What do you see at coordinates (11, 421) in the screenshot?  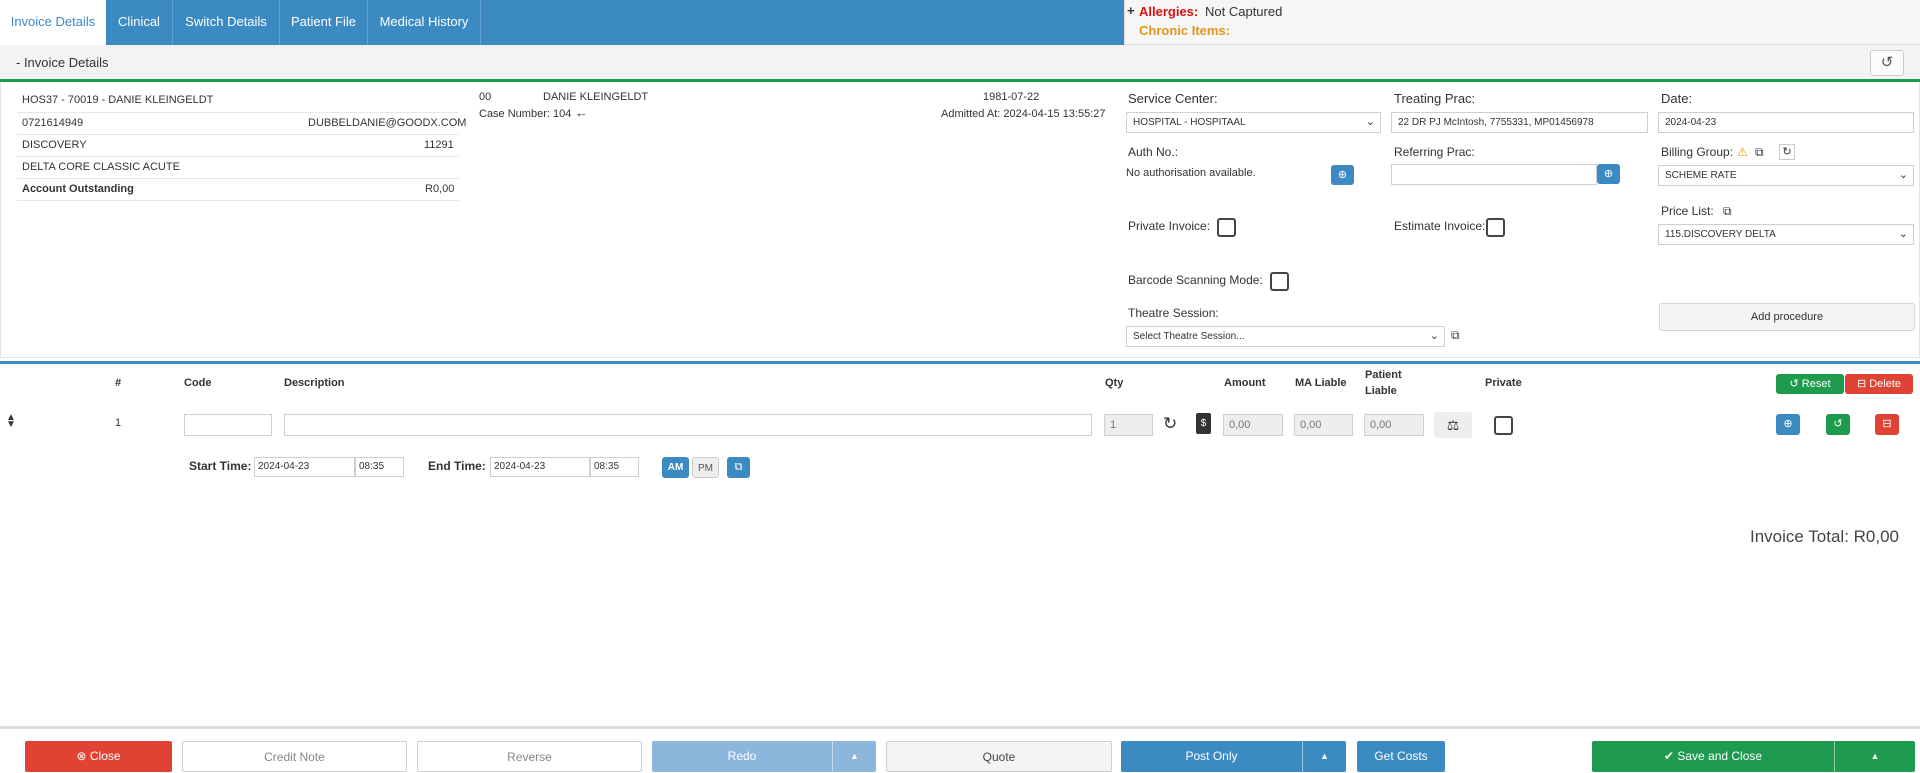 I see `drag-handle-icon: ▲ ▼` at bounding box center [11, 421].